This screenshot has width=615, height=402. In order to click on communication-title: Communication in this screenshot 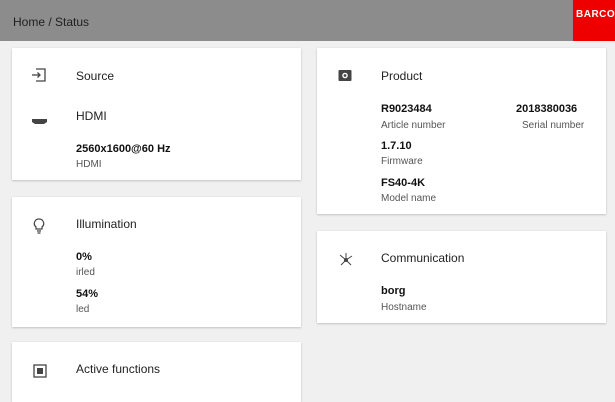, I will do `click(423, 258)`.